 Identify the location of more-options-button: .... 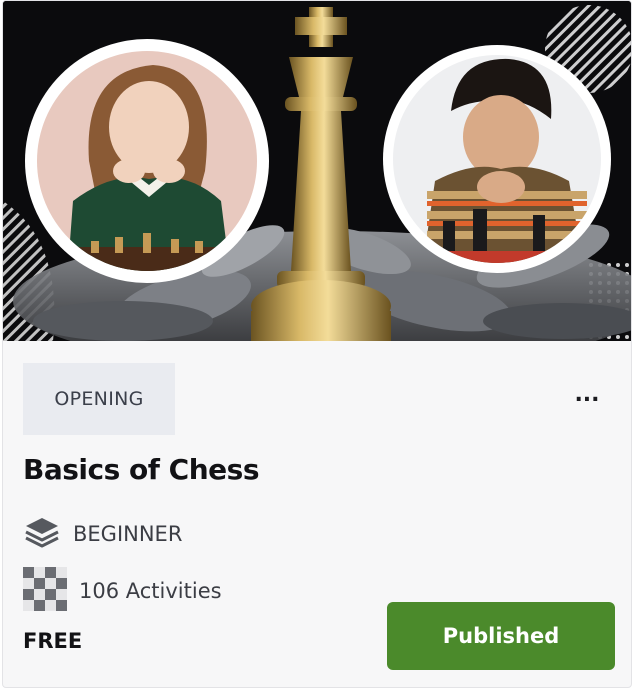
(587, 394).